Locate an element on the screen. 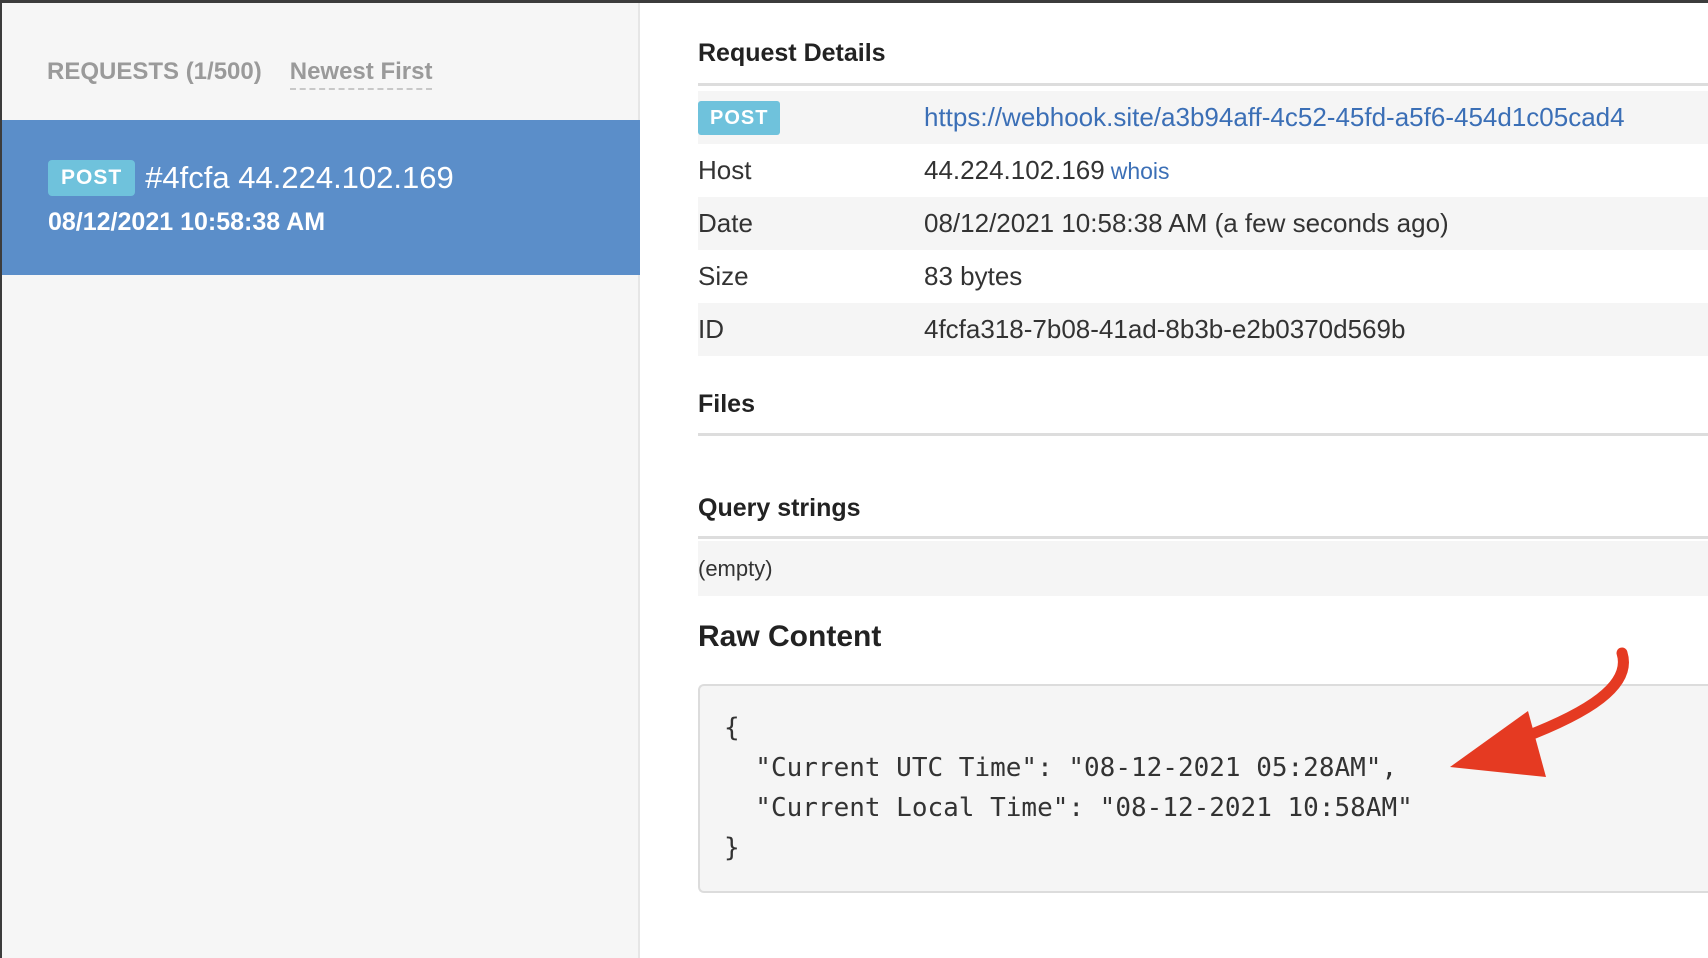  query-strings-title: Query strings is located at coordinates (779, 508).